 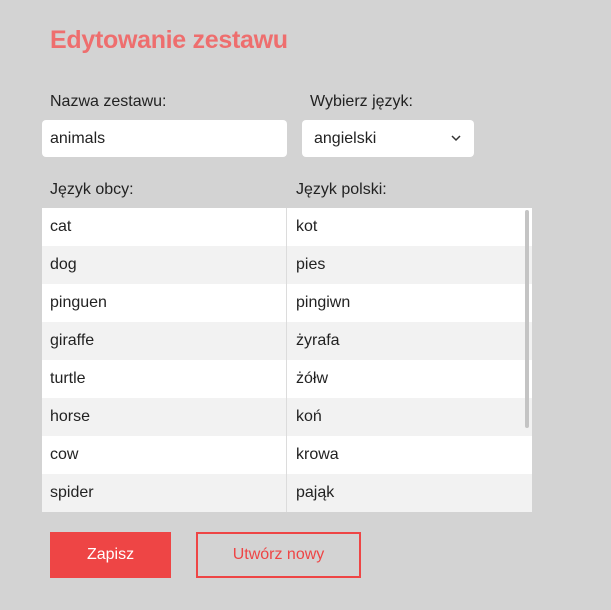 I want to click on foreign-language-column-header: Język obcy:, so click(x=92, y=189).